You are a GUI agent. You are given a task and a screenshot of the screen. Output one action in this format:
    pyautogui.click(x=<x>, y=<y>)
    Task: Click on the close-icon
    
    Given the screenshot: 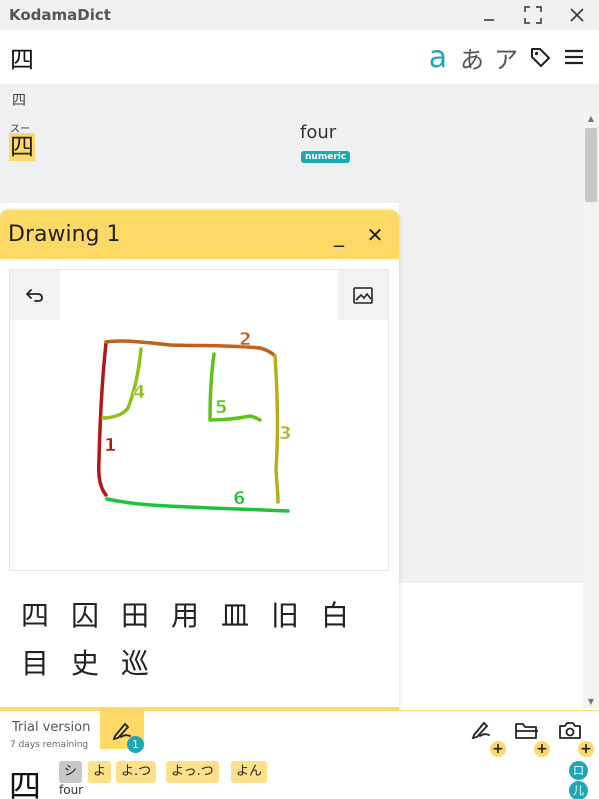 What is the action you would take?
    pyautogui.click(x=577, y=15)
    